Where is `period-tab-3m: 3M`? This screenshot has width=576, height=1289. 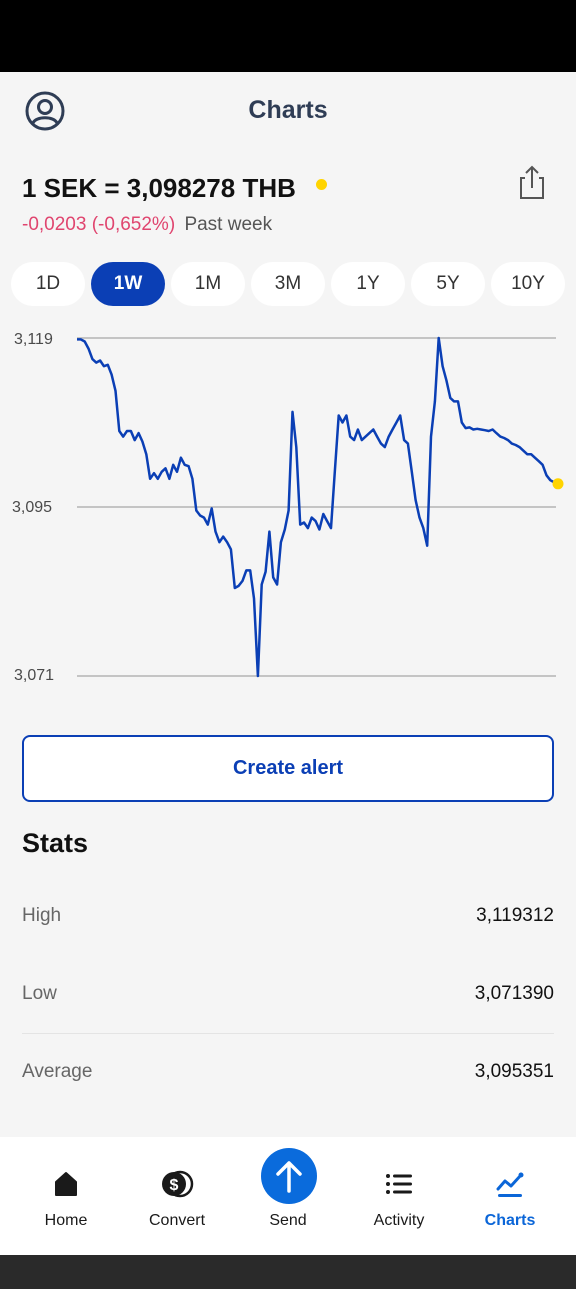 period-tab-3m: 3M is located at coordinates (288, 284).